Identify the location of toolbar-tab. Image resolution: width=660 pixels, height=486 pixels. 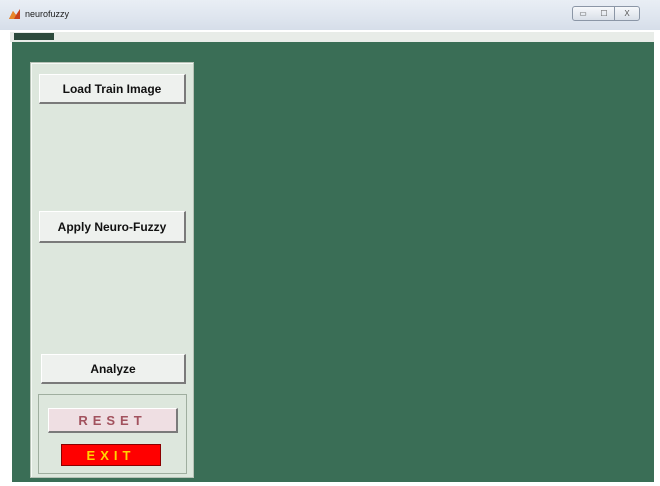
(34, 36).